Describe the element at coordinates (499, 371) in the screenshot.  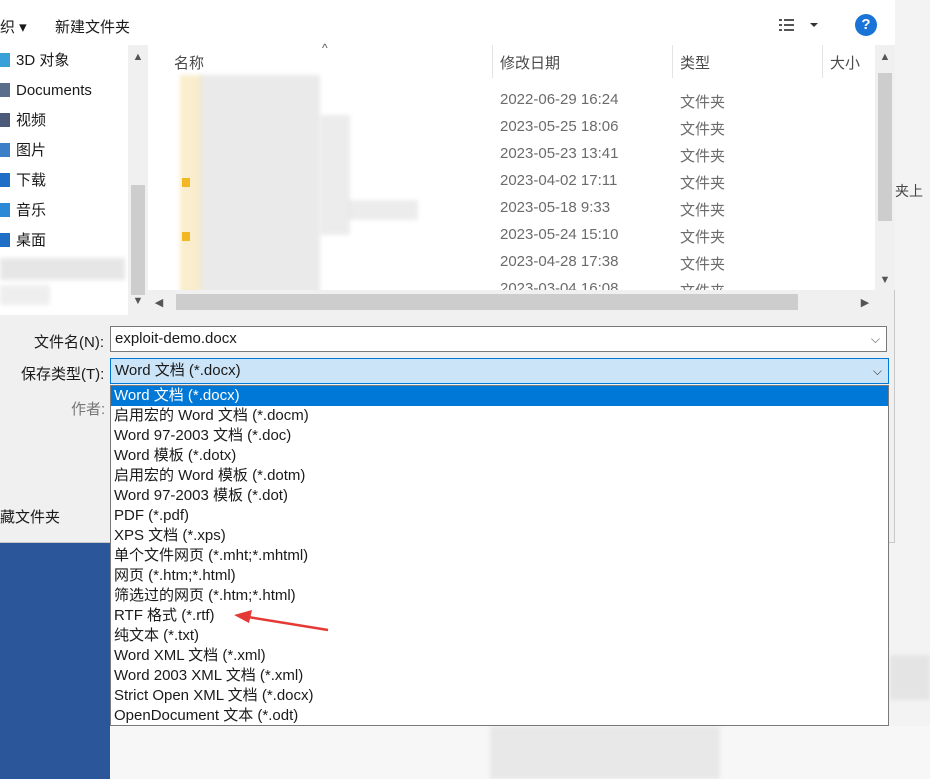
I see `filetype-select: Word 文档 (*.docx) ⌵` at that location.